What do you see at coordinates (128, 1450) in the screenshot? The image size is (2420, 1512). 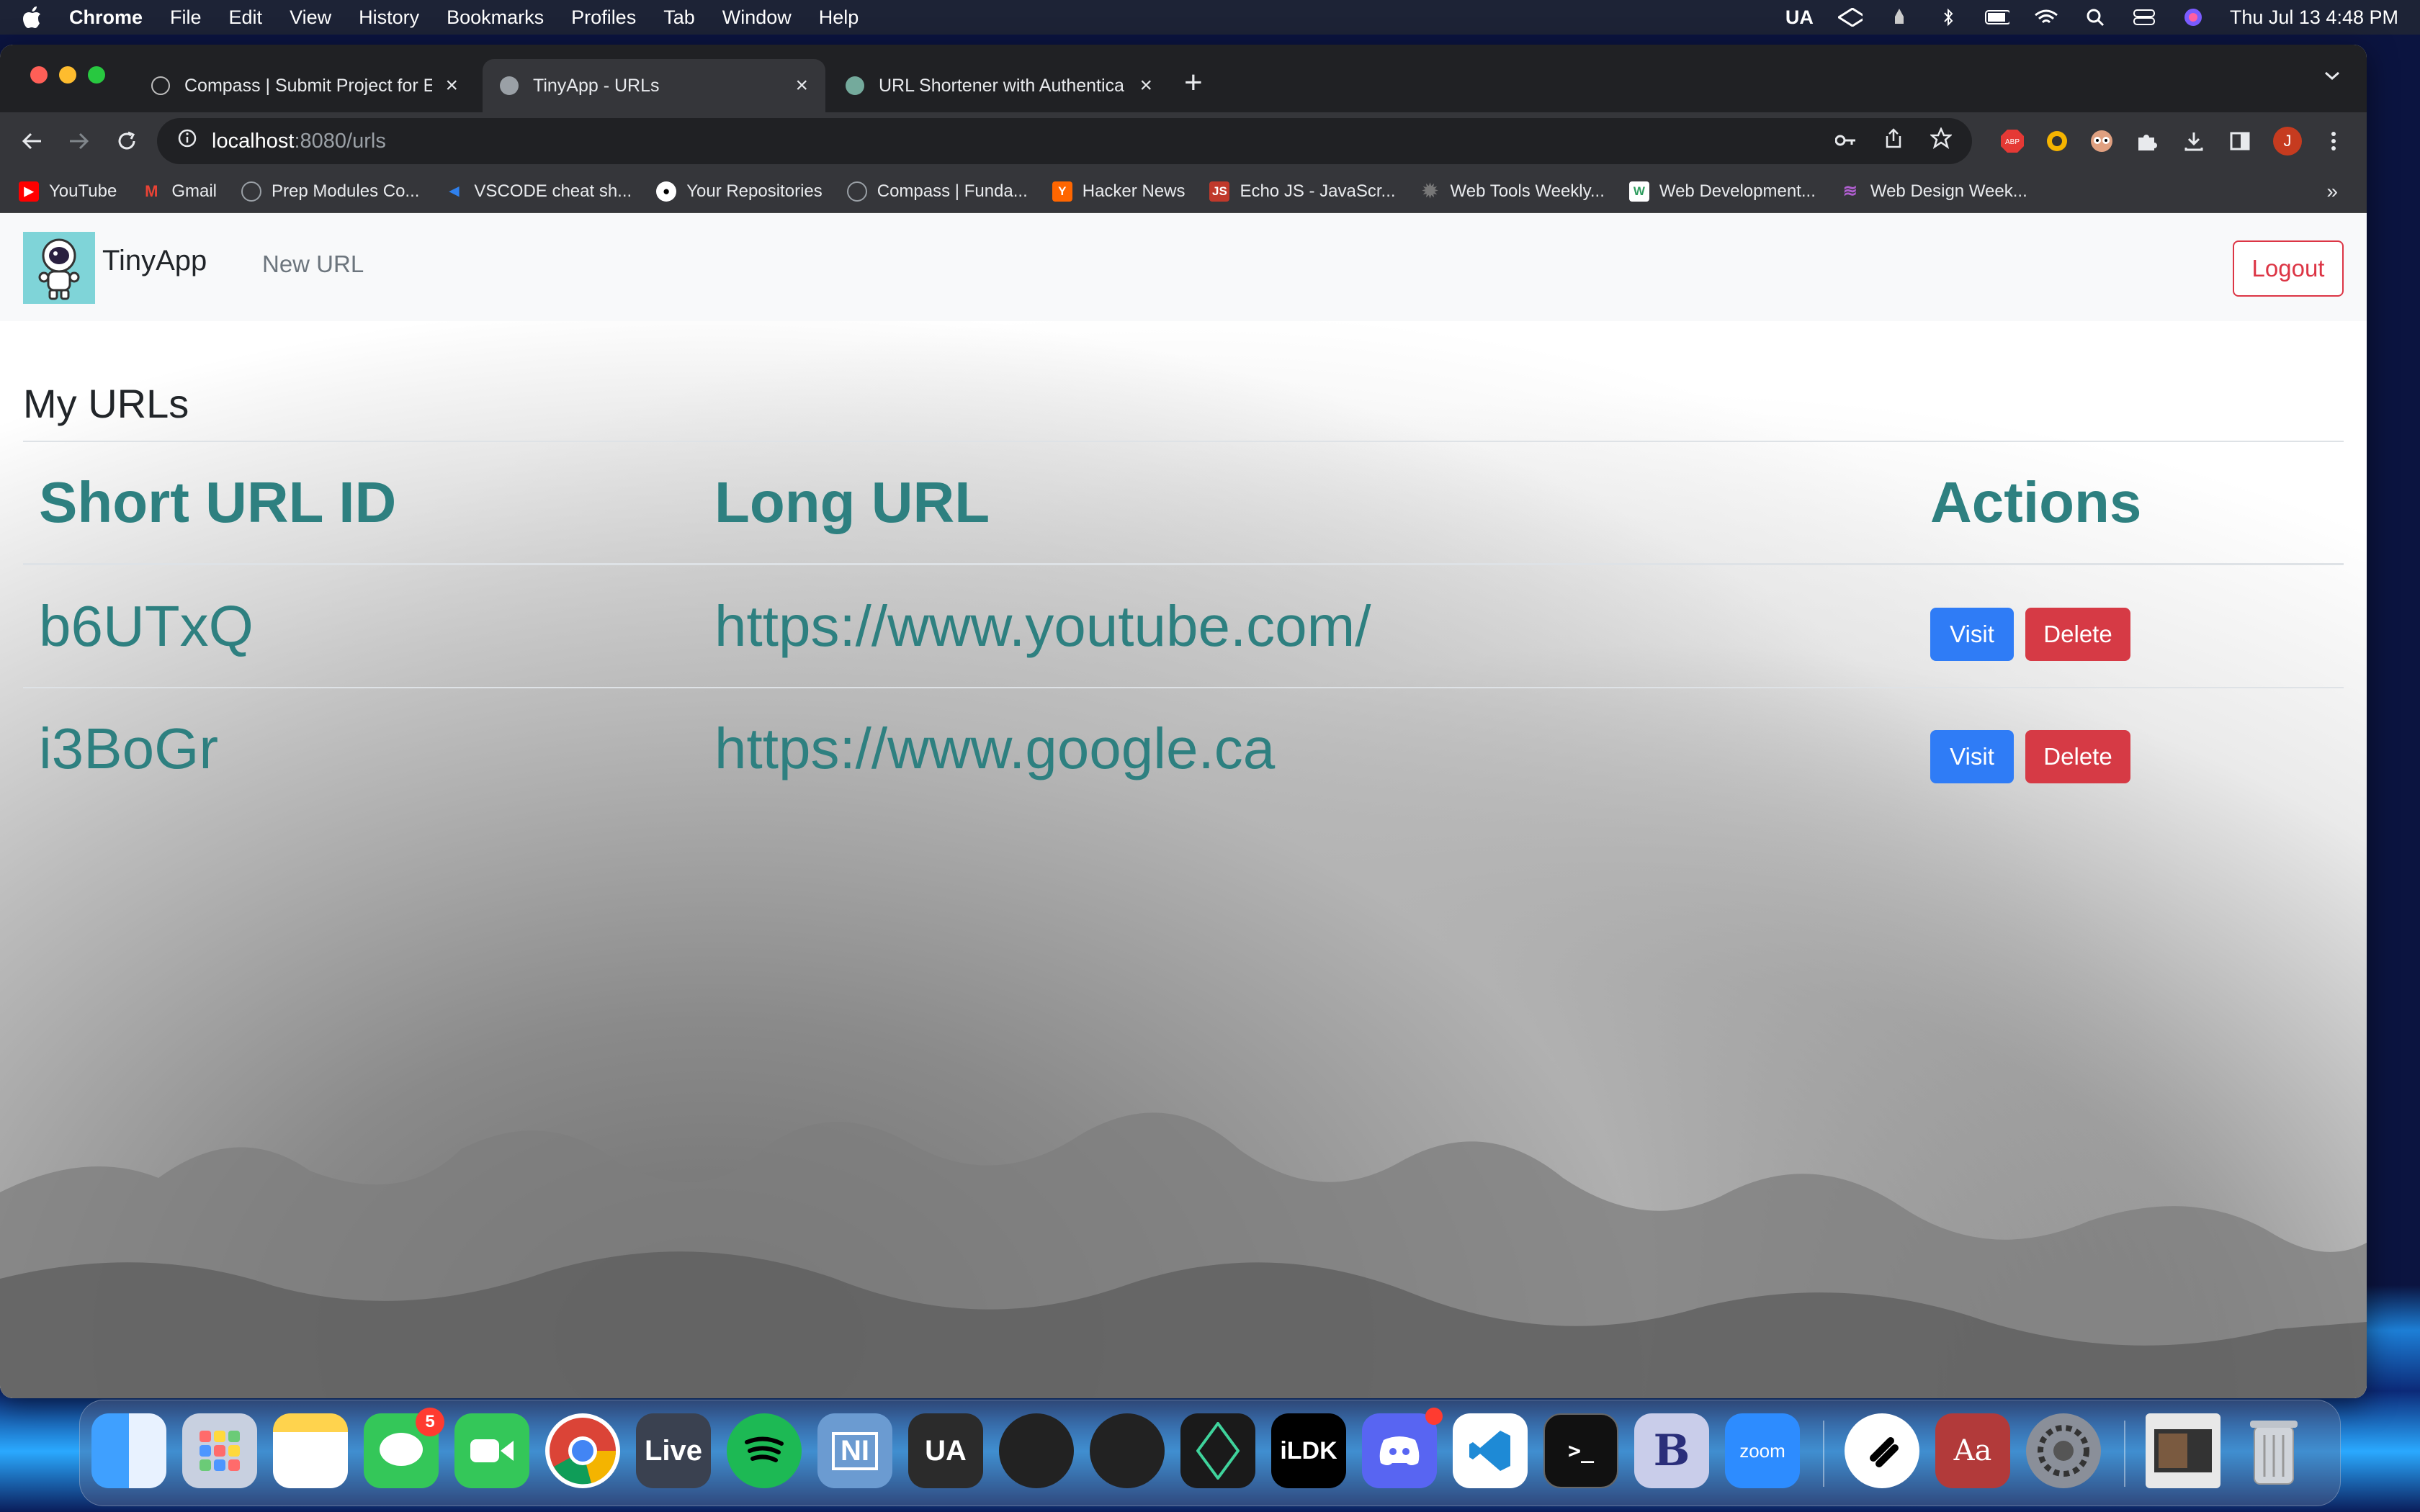 I see `finder-icon` at bounding box center [128, 1450].